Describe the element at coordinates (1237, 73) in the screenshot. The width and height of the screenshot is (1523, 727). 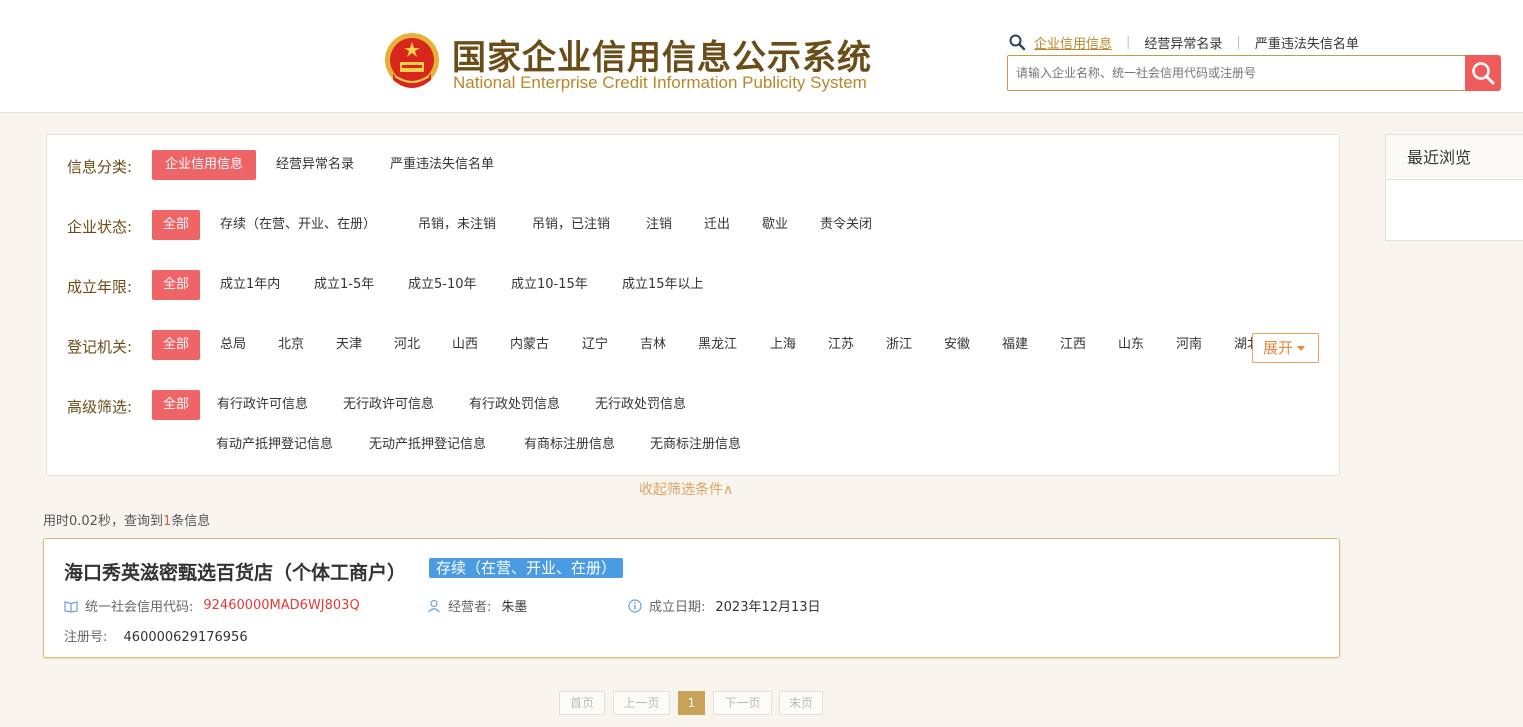
I see `search-input` at that location.